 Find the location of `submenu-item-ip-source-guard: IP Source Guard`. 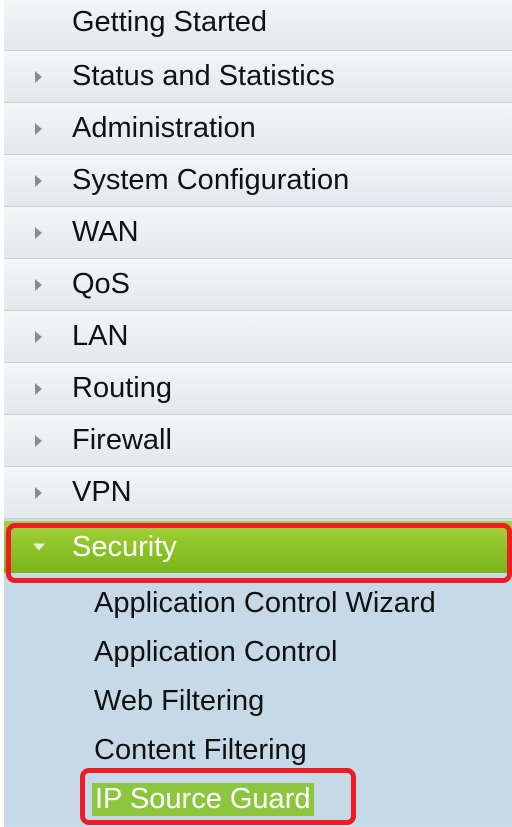

submenu-item-ip-source-guard: IP Source Guard is located at coordinates (258, 799).